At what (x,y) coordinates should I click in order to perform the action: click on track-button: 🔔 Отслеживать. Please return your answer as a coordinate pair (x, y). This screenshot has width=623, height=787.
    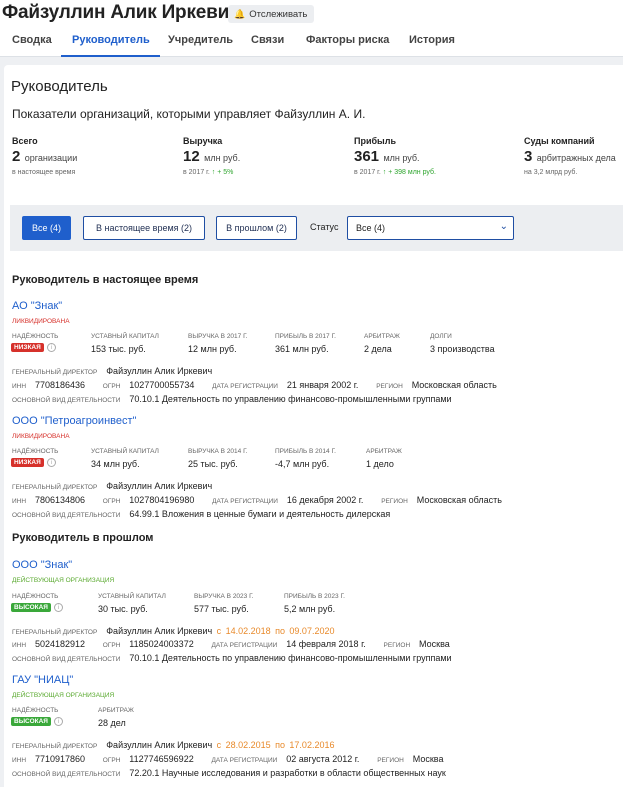
    Looking at the image, I should click on (271, 14).